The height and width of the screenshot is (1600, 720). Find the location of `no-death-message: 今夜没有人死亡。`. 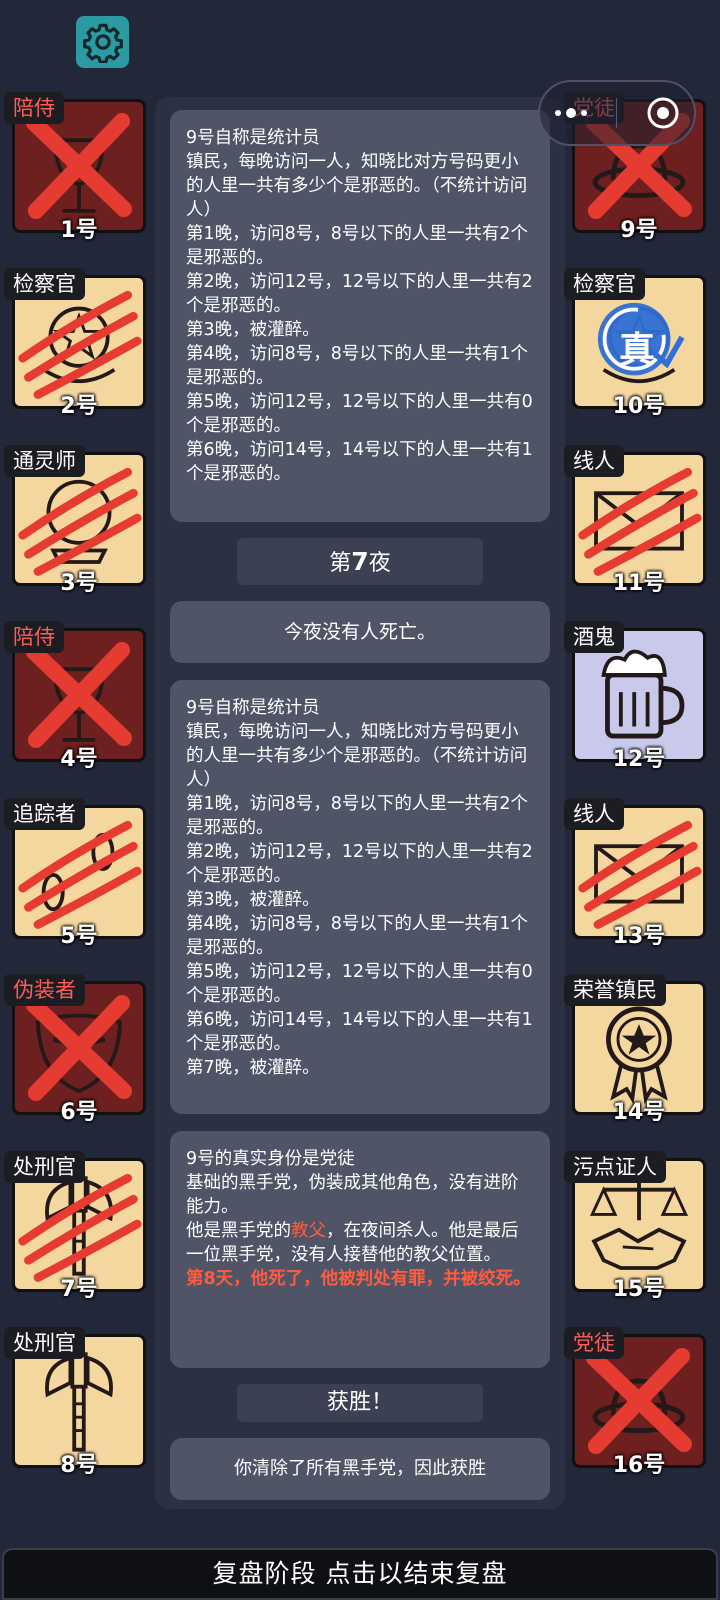

no-death-message: 今夜没有人死亡。 is located at coordinates (360, 632).